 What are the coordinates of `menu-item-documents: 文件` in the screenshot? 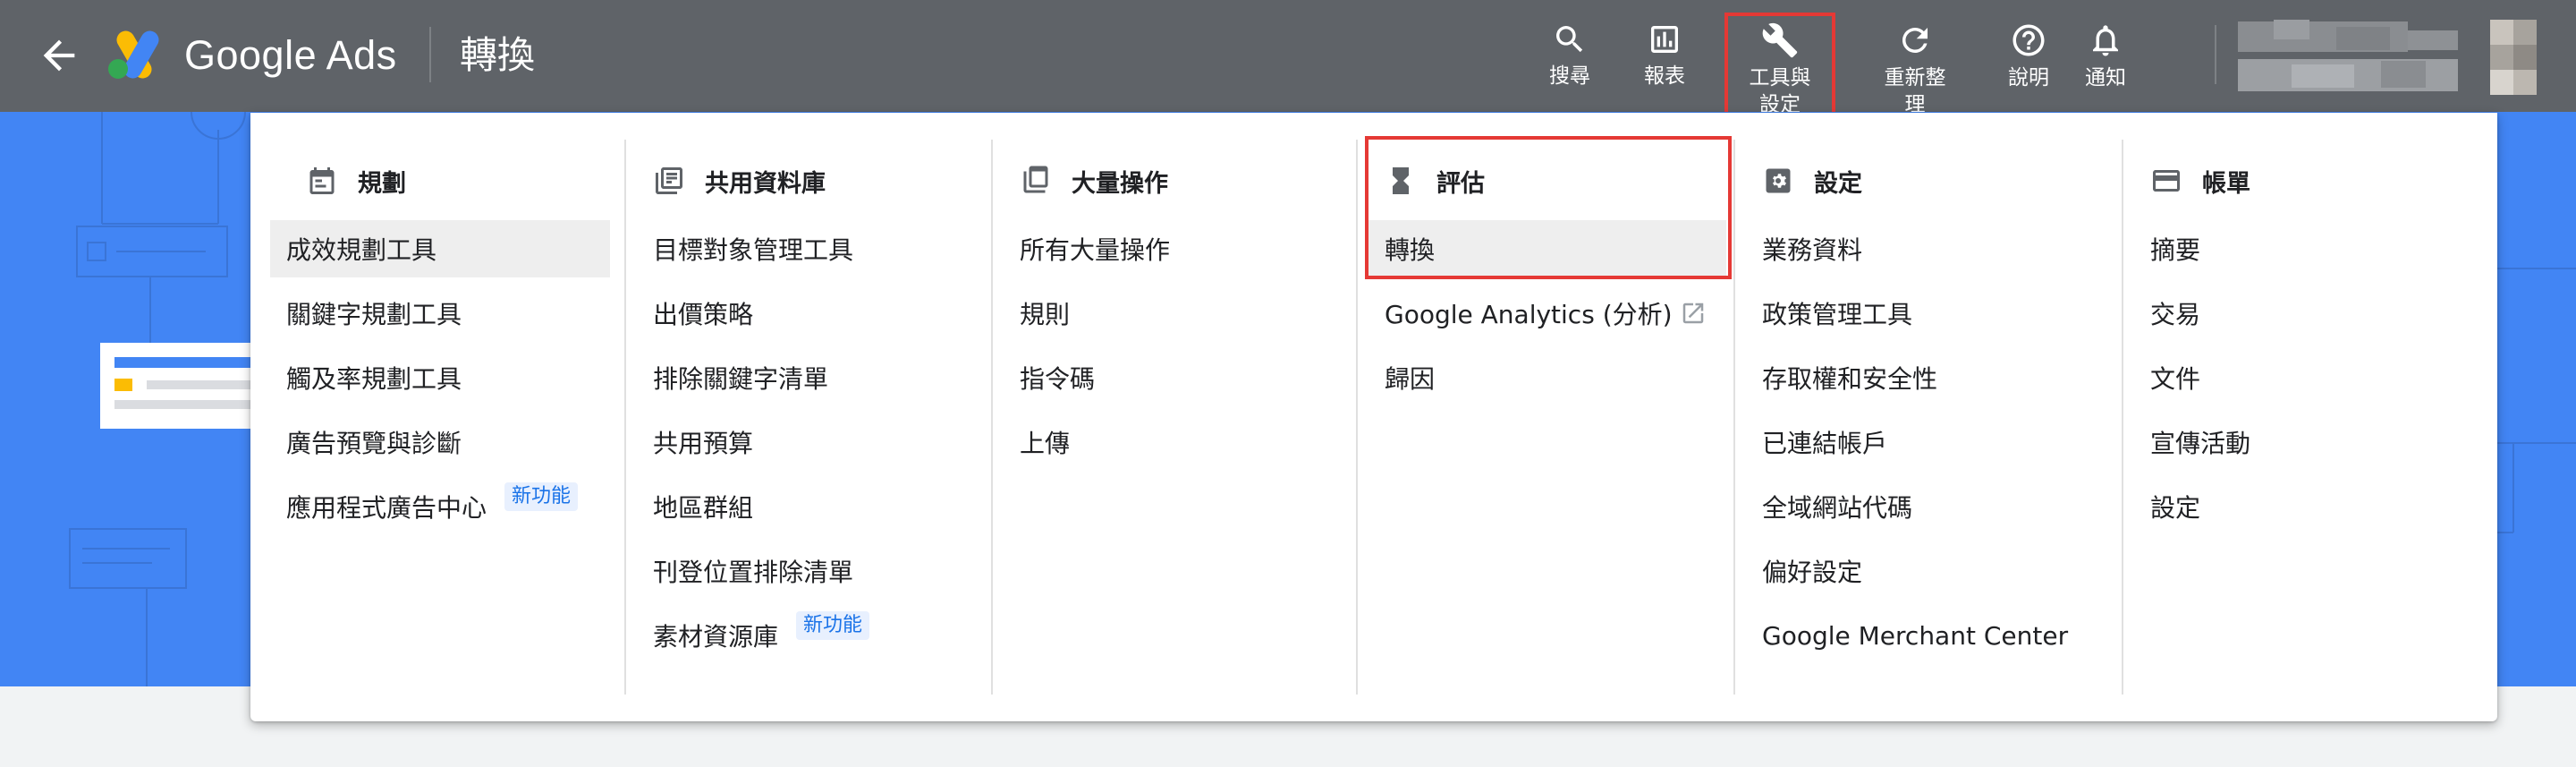 It's located at (2167, 377).